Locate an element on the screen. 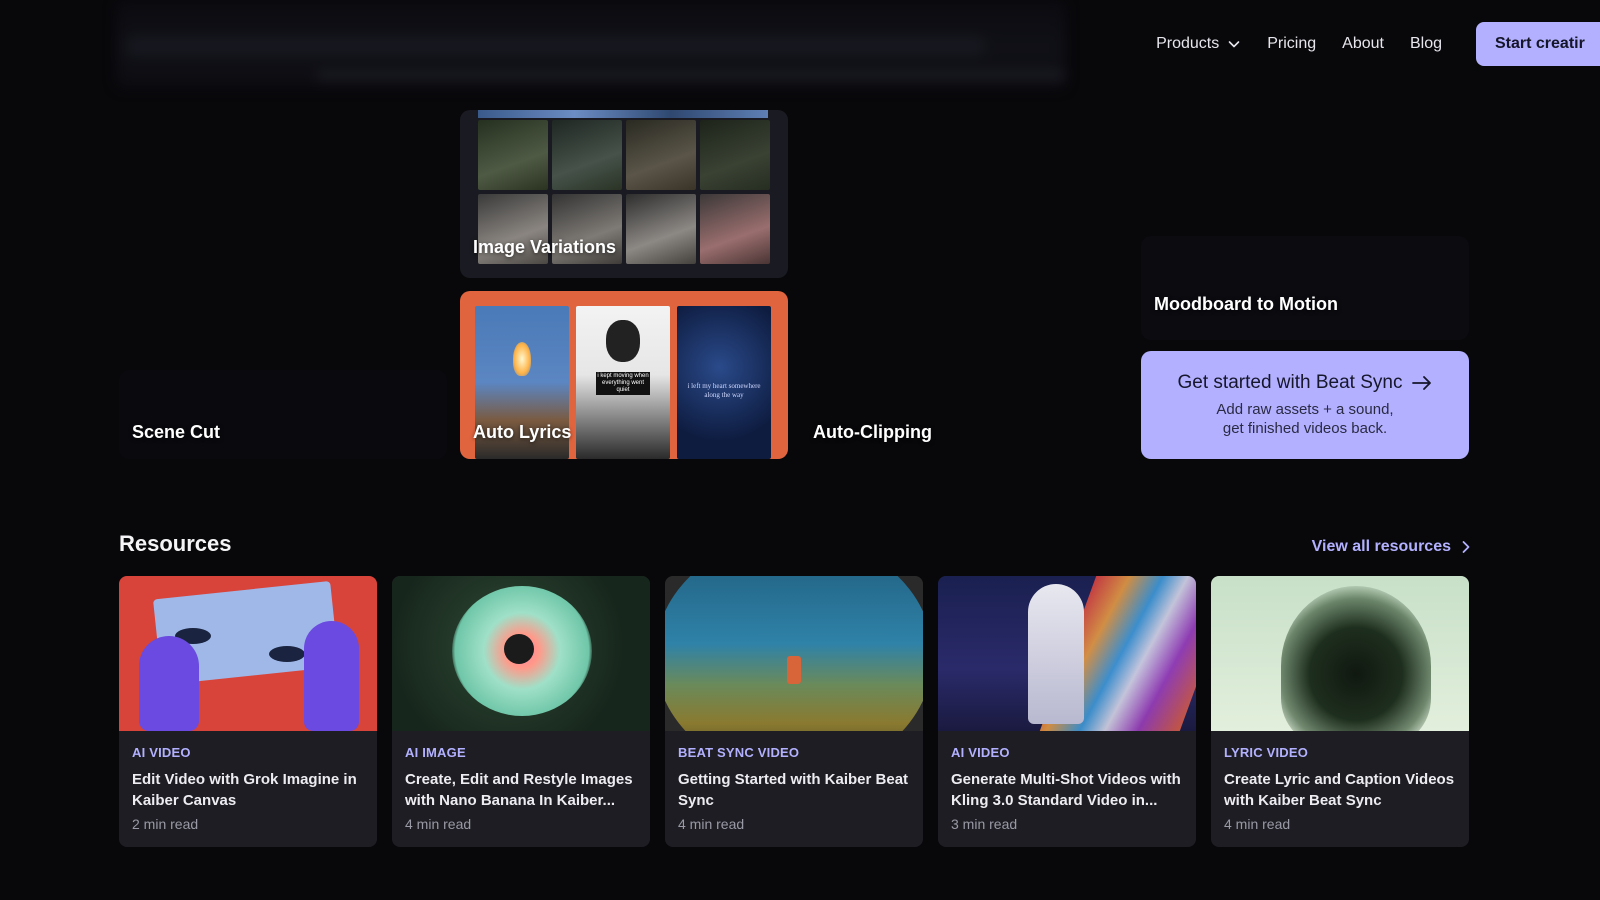  lyrics-frame-portrait: i kept moving when everything went quiet is located at coordinates (623, 382).